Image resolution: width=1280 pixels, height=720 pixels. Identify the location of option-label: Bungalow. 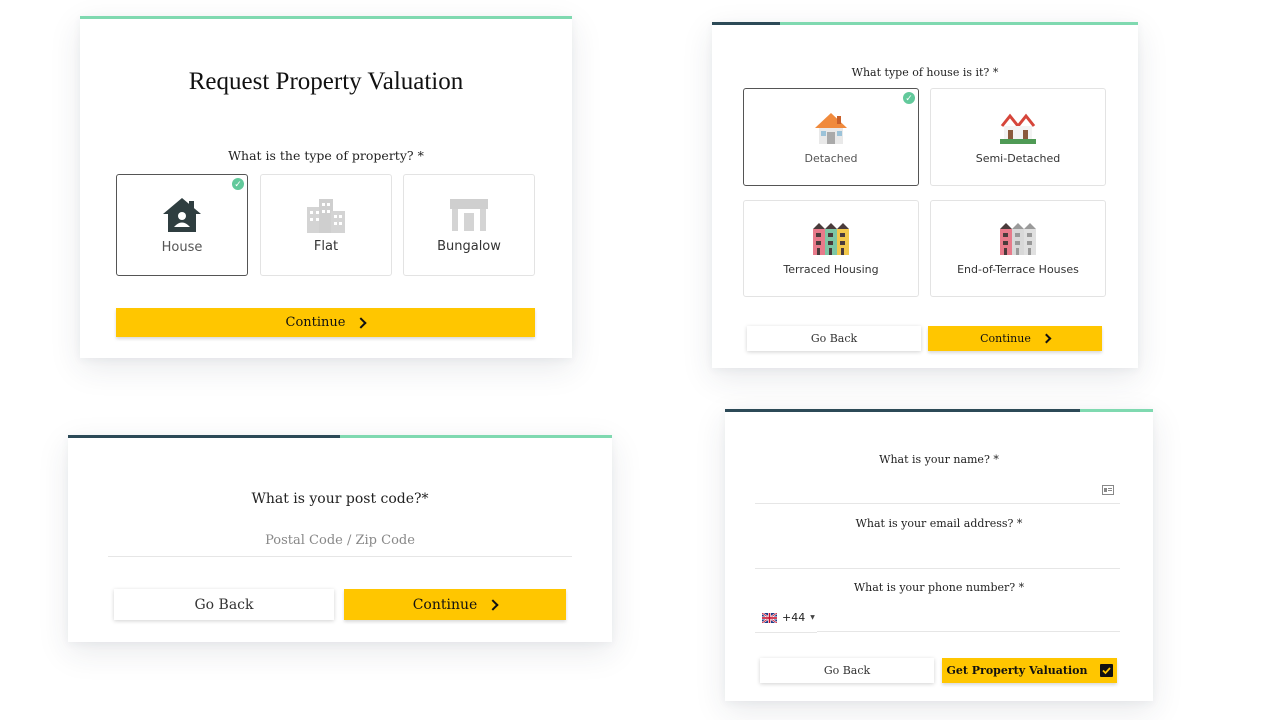
(469, 246).